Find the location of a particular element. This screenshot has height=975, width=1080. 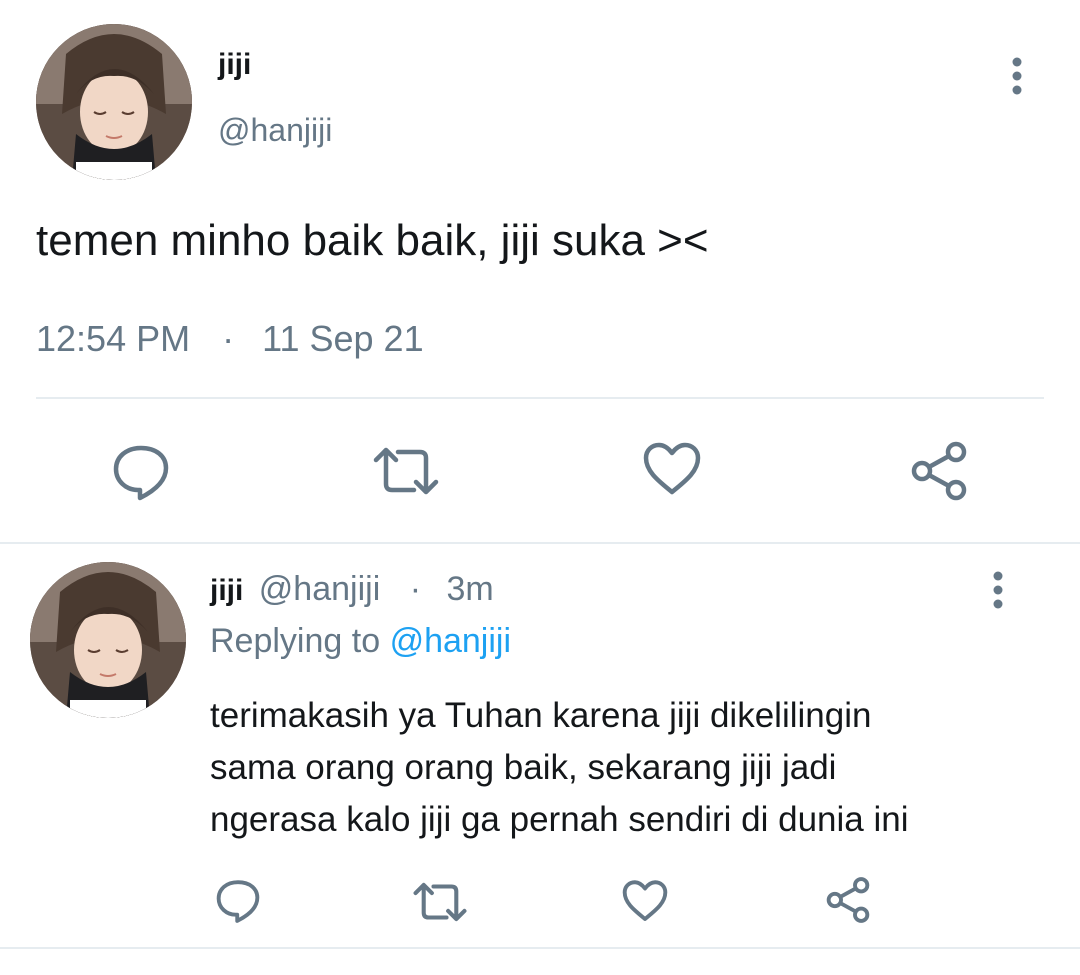

reply-display-name: jiji is located at coordinates (226, 590).